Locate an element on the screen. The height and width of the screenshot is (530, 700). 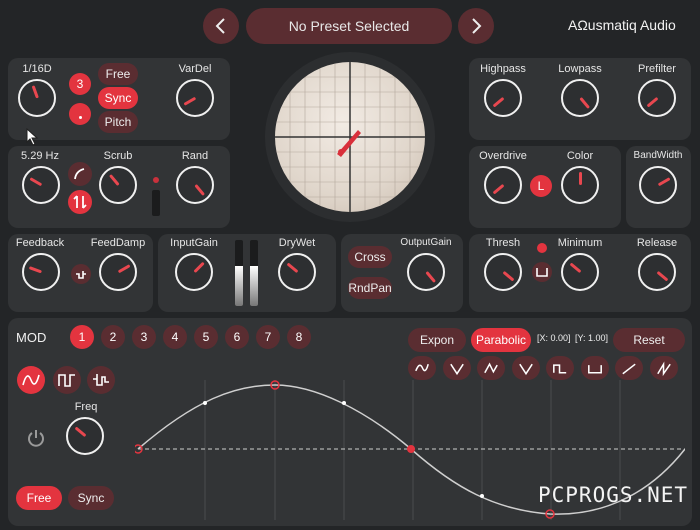
rndpan-button: RndPan is located at coordinates (370, 288).